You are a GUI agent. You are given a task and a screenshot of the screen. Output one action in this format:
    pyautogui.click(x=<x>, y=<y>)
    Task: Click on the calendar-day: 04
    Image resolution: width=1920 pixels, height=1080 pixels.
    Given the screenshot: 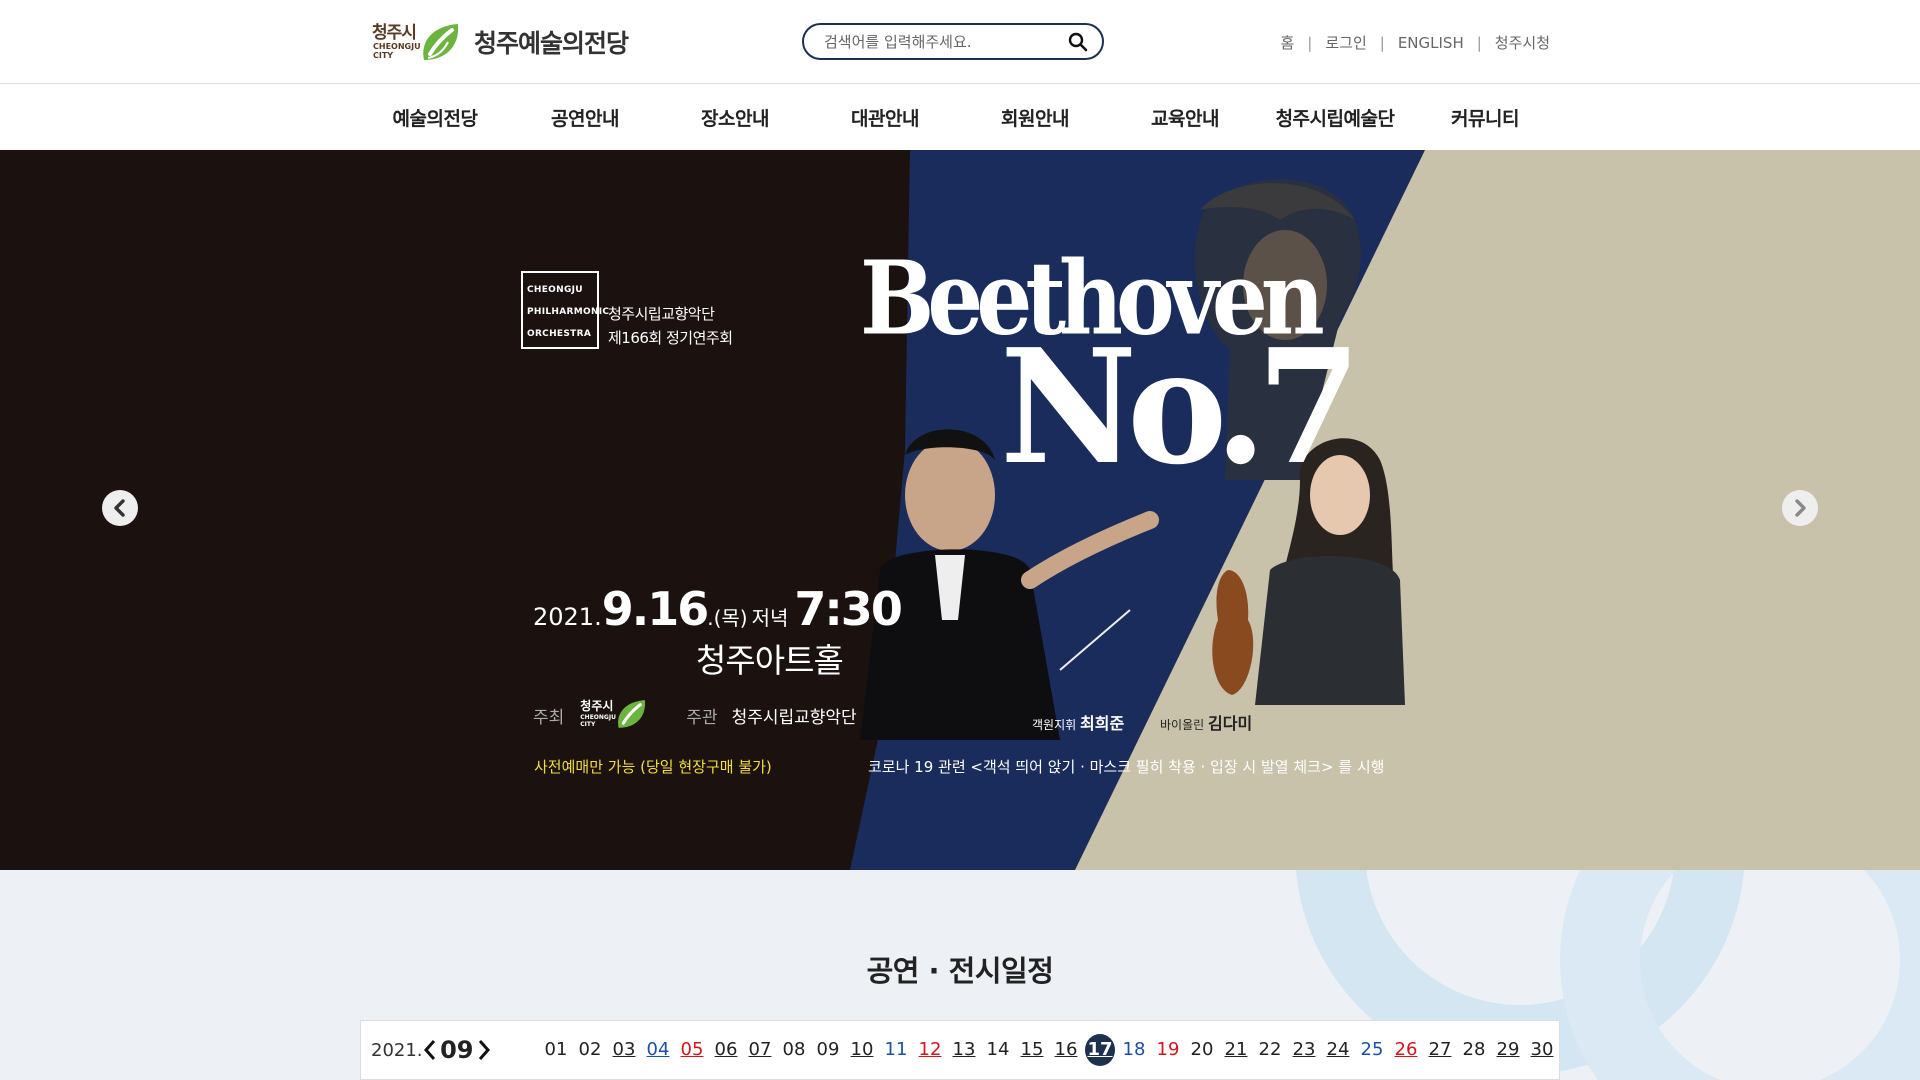 What is the action you would take?
    pyautogui.click(x=658, y=1050)
    